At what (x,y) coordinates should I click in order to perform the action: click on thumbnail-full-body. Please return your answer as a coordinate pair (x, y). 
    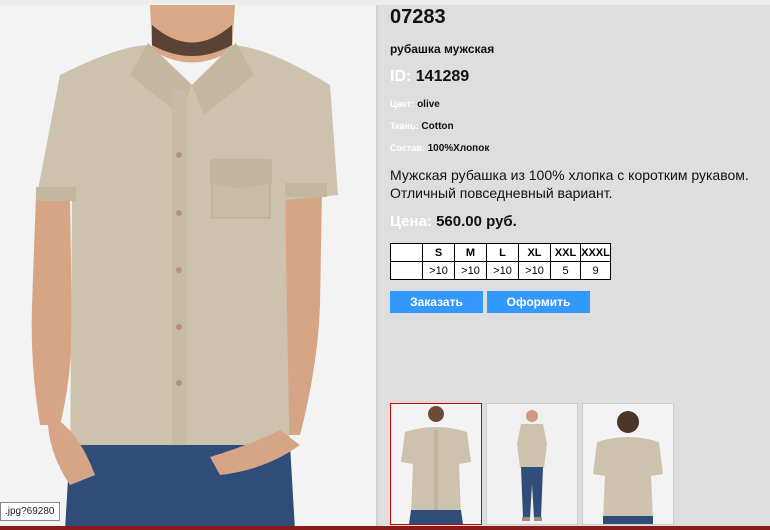
    Looking at the image, I should click on (532, 464).